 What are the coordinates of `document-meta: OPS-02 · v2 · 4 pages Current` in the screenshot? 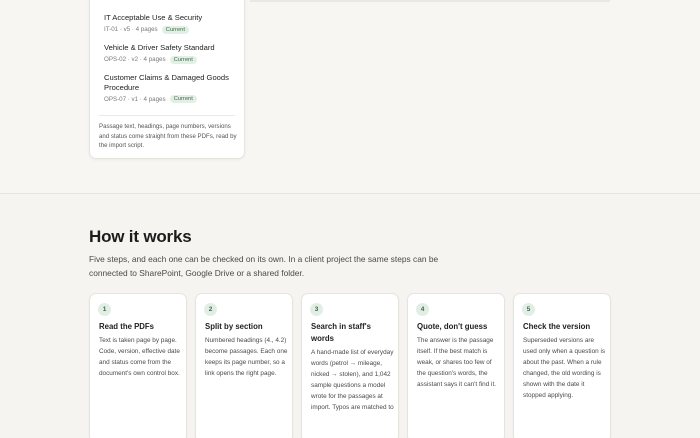 It's located at (173, 59).